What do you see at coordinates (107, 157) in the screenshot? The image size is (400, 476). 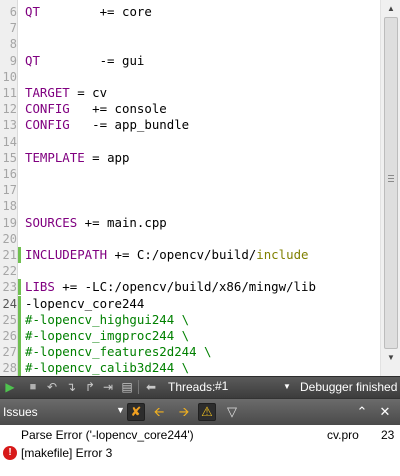 I see `code-token: = app` at bounding box center [107, 157].